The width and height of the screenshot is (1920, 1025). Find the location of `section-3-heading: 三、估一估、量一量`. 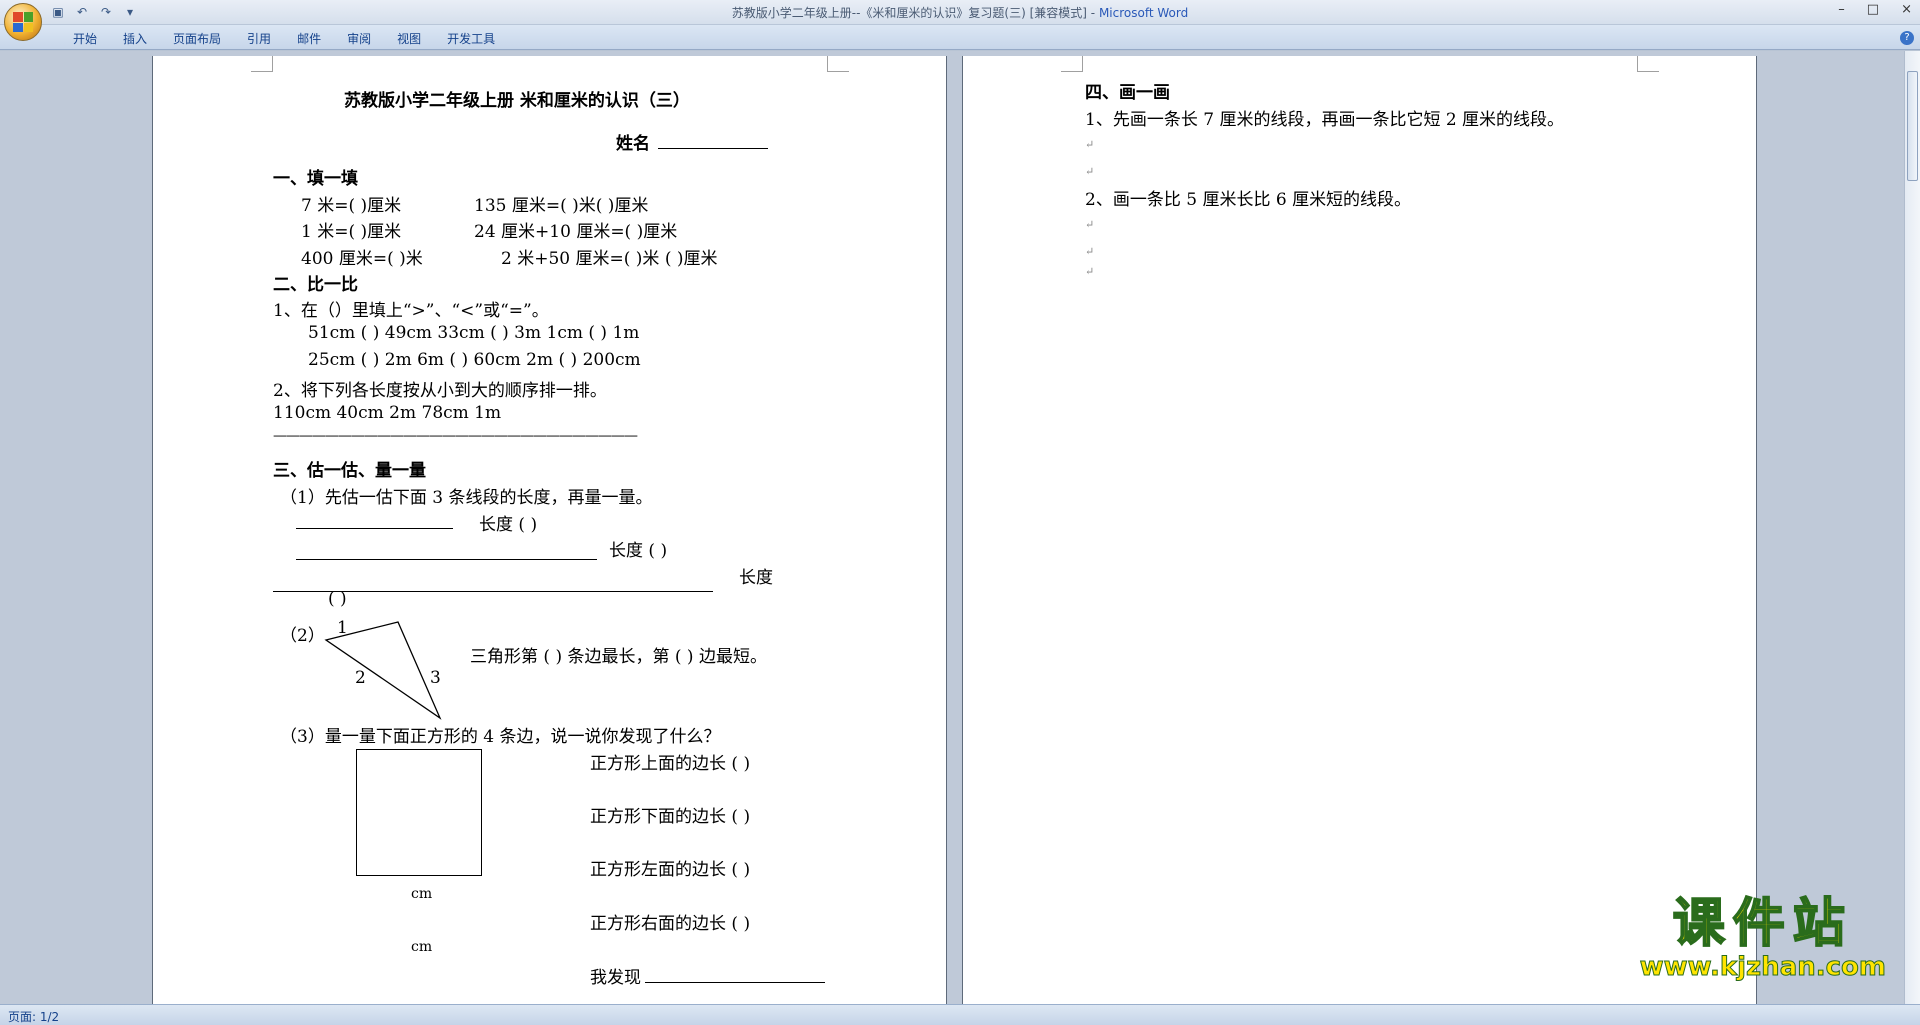

section-3-heading: 三、估一估、量一量 is located at coordinates (349, 471).